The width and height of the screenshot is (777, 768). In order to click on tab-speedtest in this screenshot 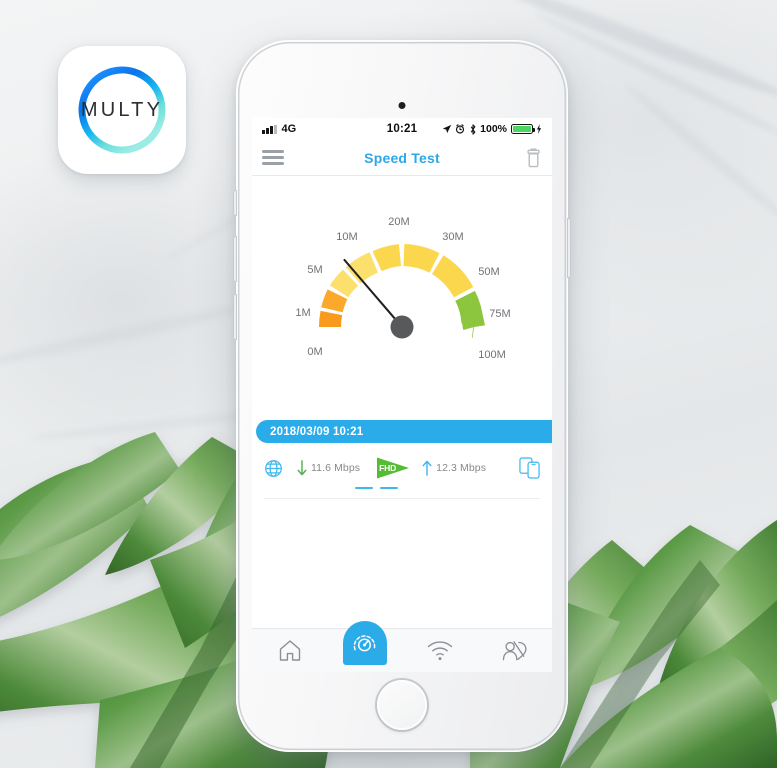, I will do `click(364, 646)`.